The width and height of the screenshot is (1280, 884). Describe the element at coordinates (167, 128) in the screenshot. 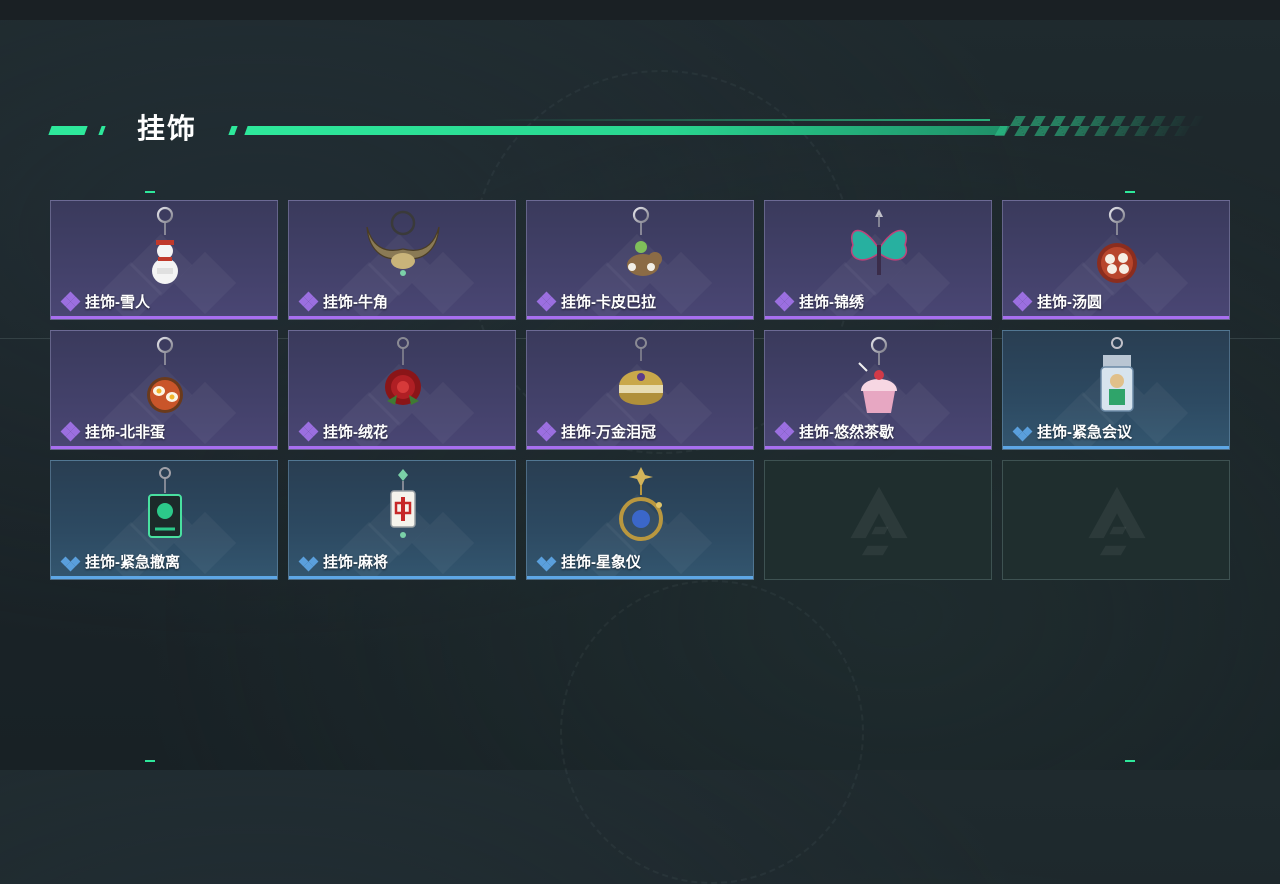

I see `page-title: 挂饰` at that location.